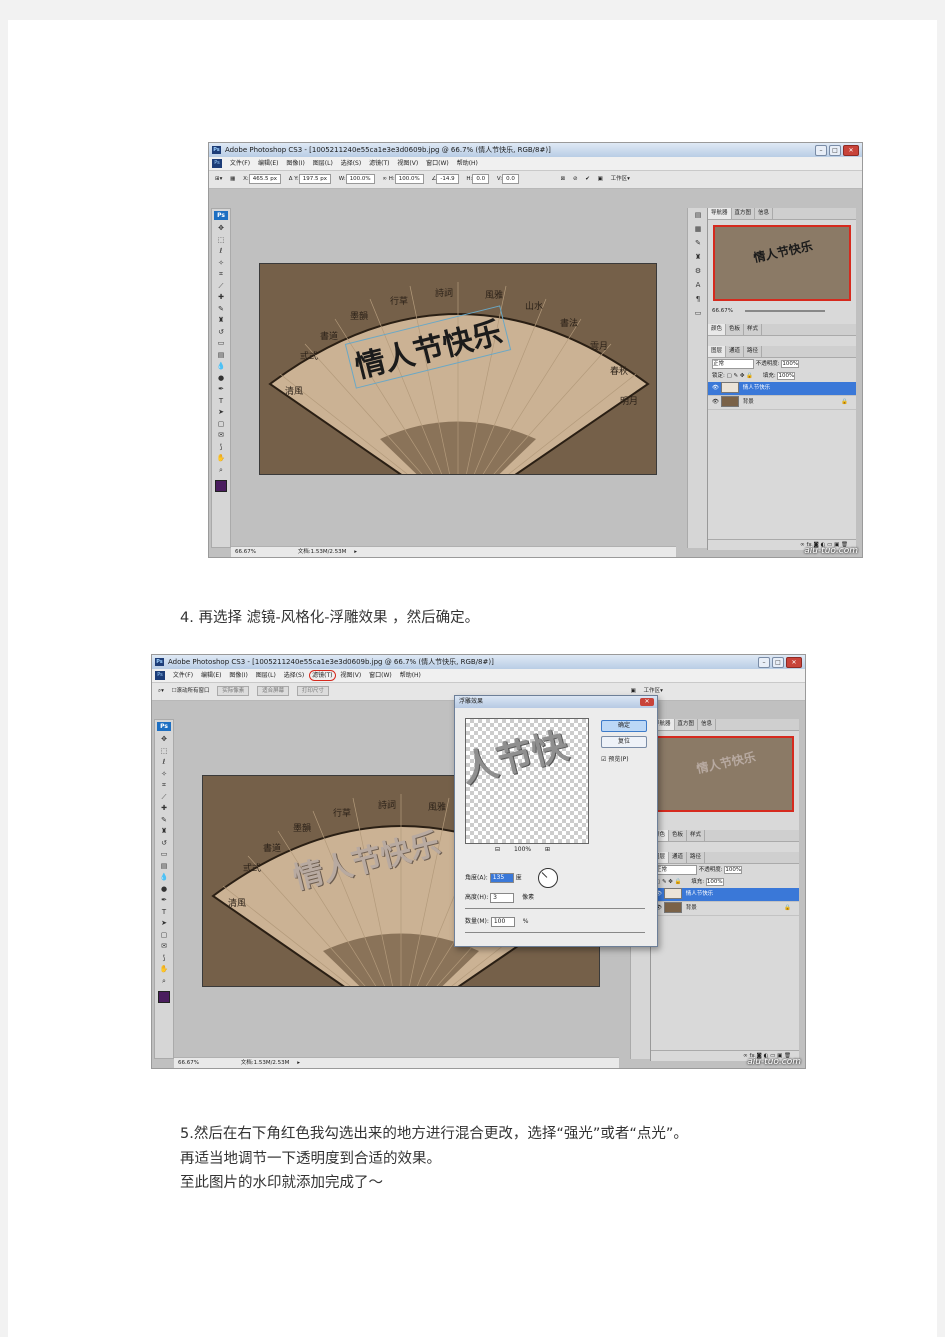  What do you see at coordinates (587, 179) in the screenshot?
I see `commit-transform-icon: ✔` at bounding box center [587, 179].